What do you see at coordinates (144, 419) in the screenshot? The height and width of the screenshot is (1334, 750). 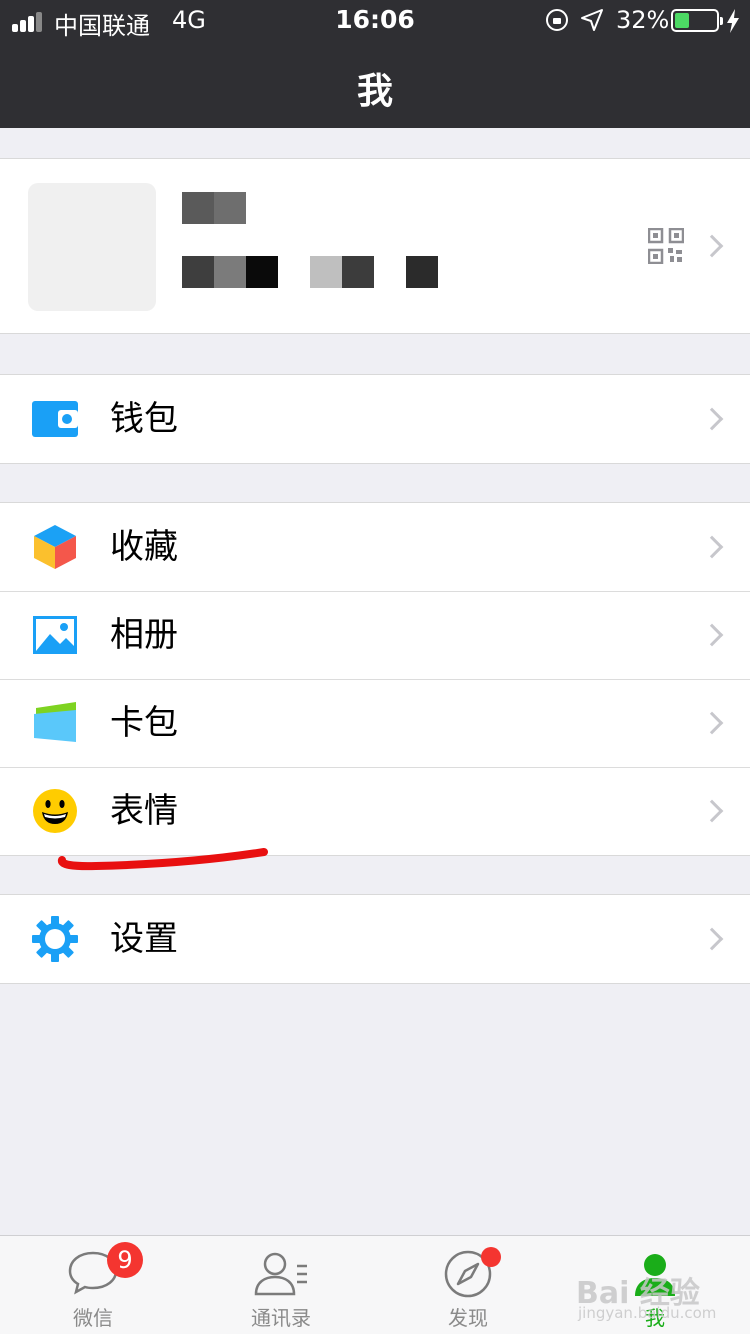 I see `menu-item-label: 钱包` at bounding box center [144, 419].